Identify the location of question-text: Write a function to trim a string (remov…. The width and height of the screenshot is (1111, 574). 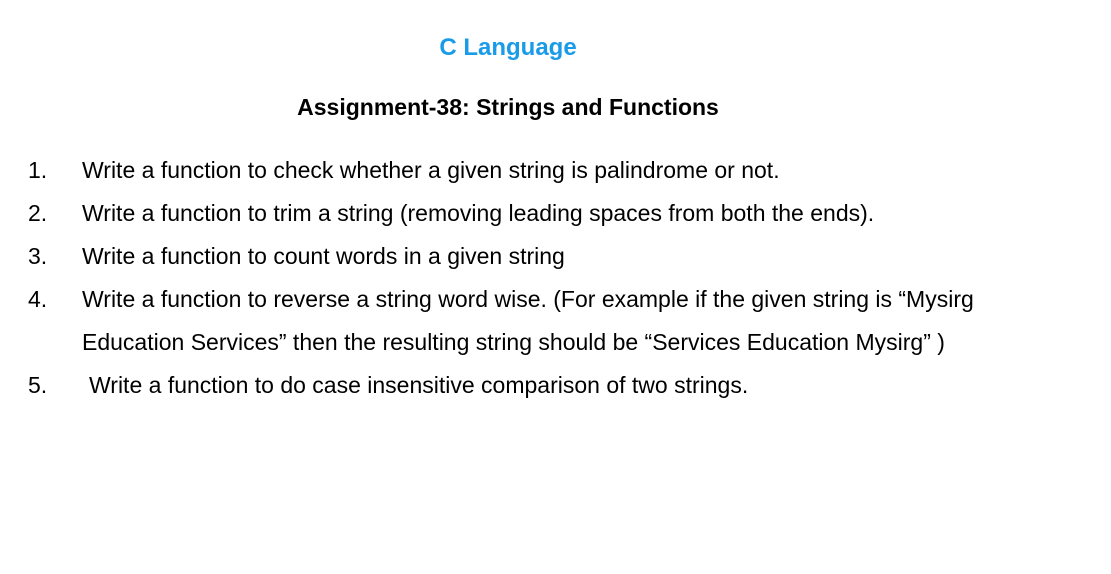
(478, 213).